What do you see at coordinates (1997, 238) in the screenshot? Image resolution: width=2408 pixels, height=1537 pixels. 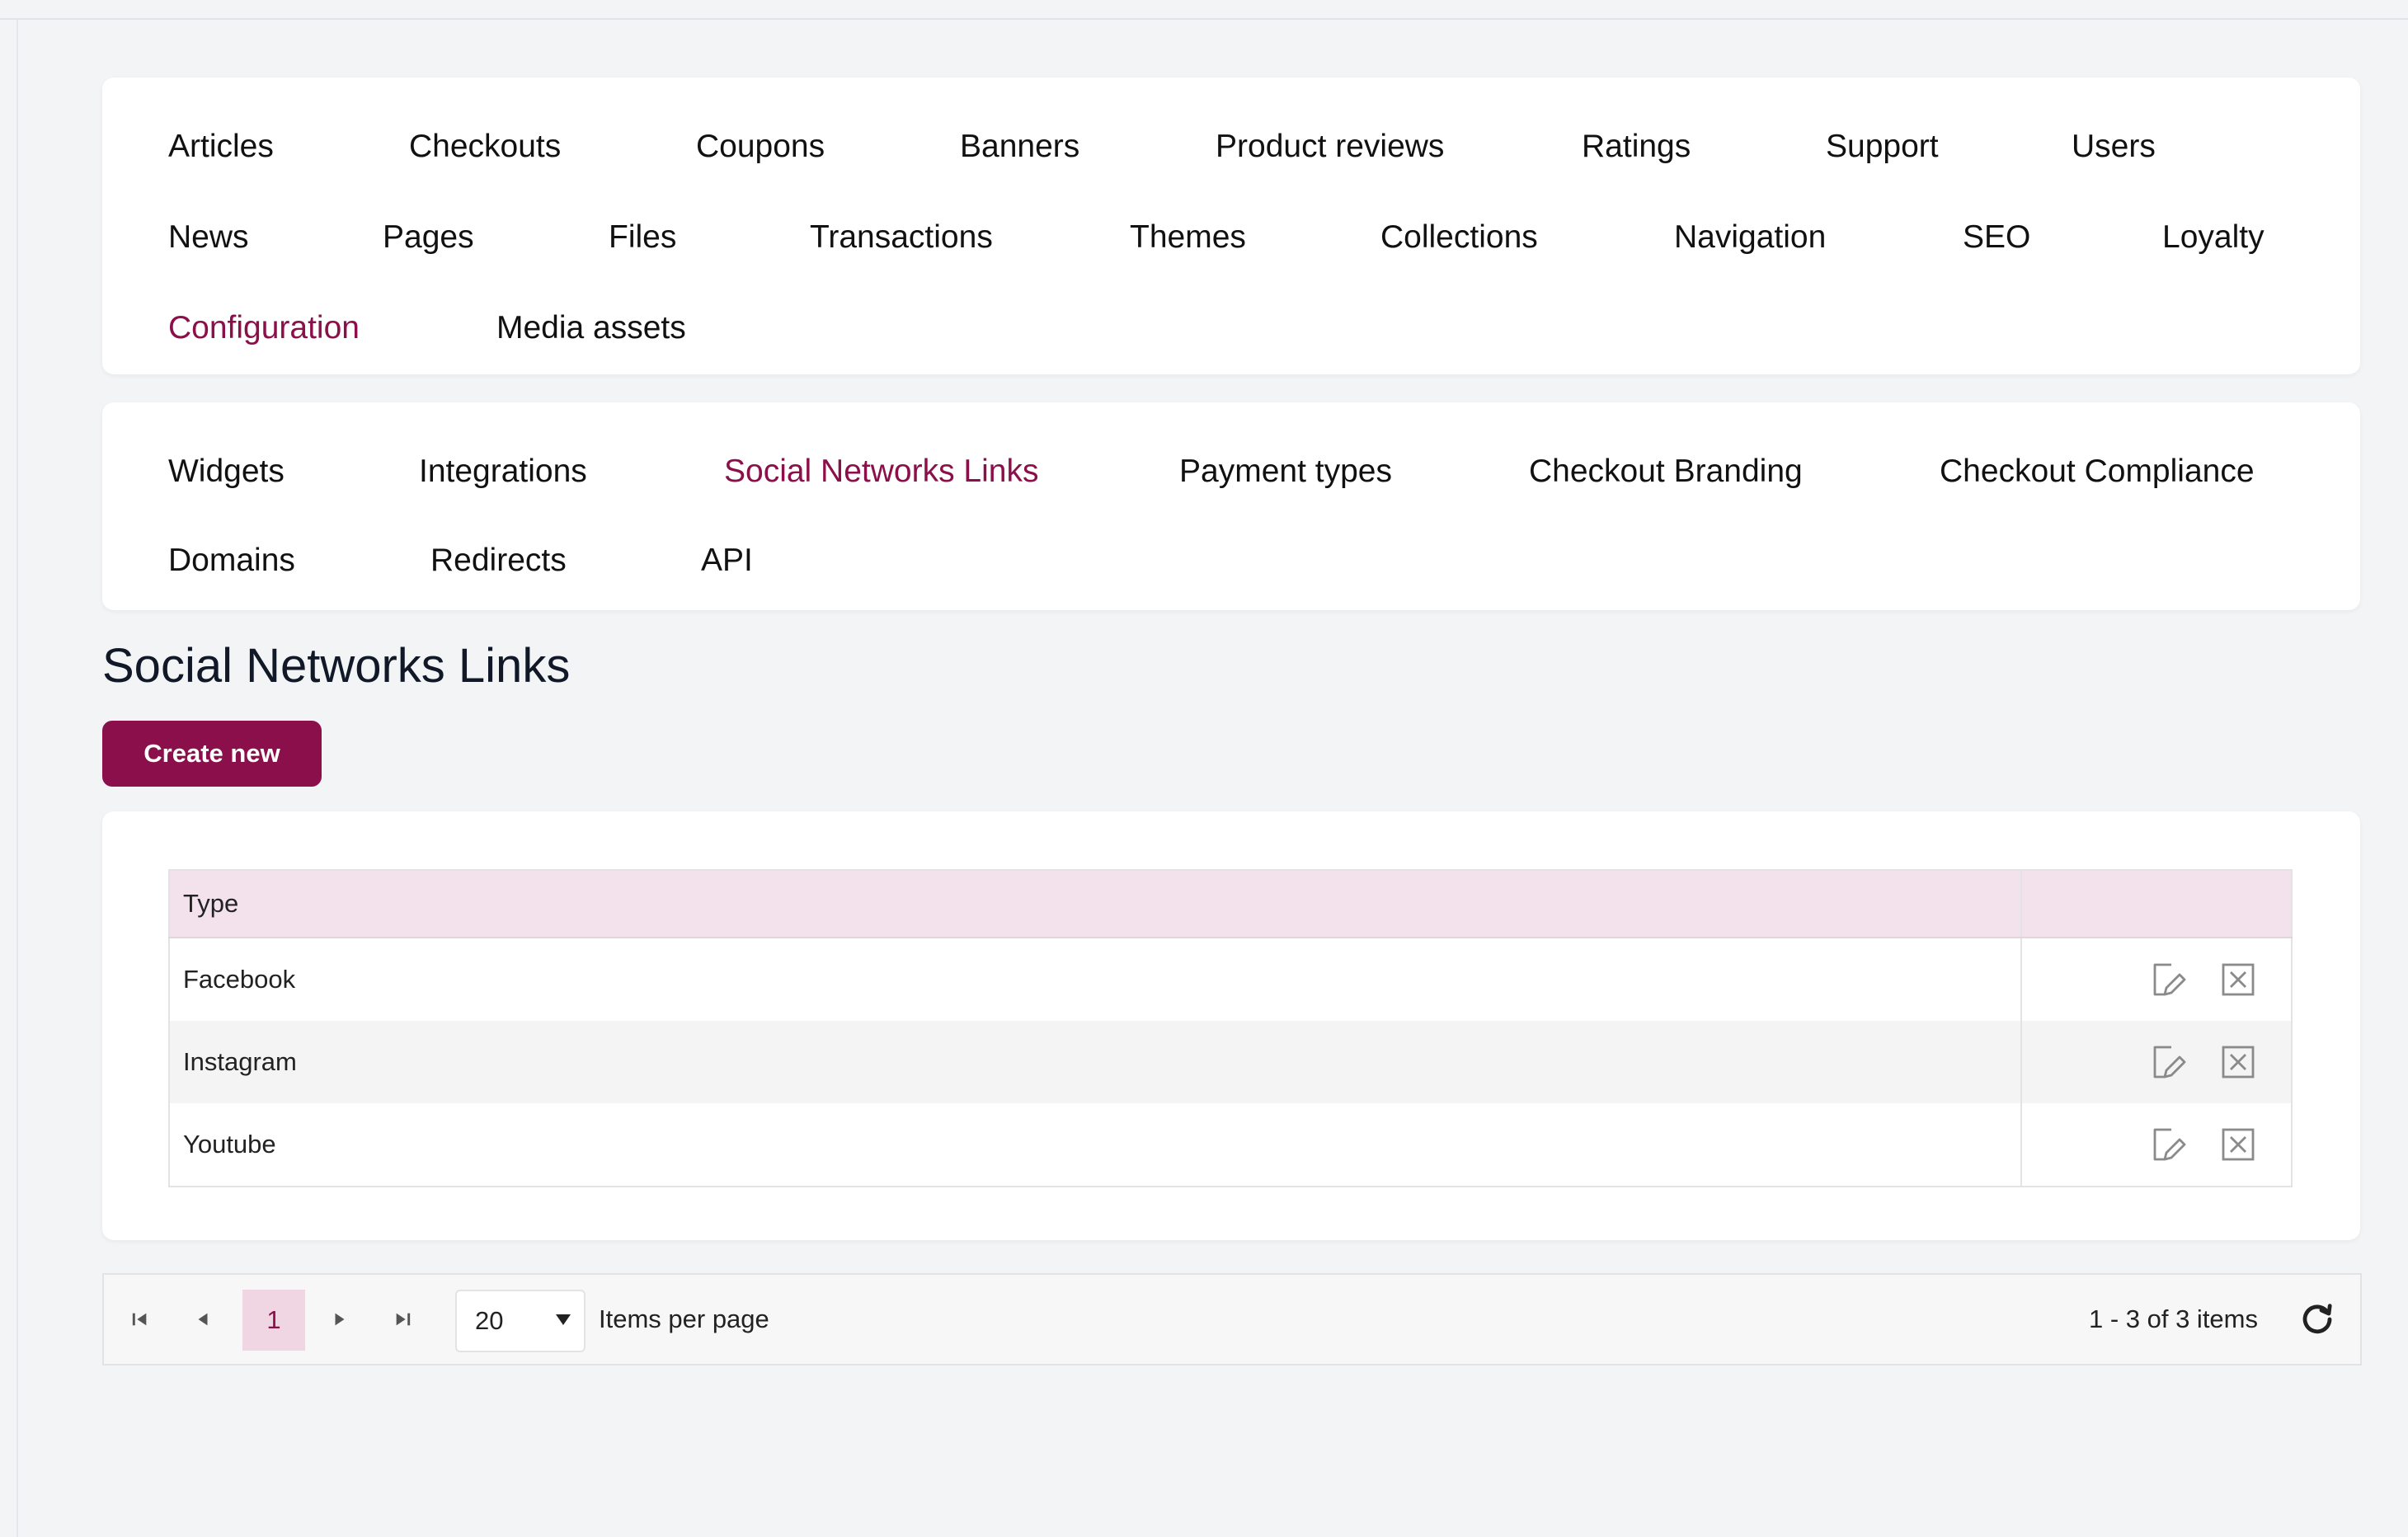 I see `nav-seo: SEO` at bounding box center [1997, 238].